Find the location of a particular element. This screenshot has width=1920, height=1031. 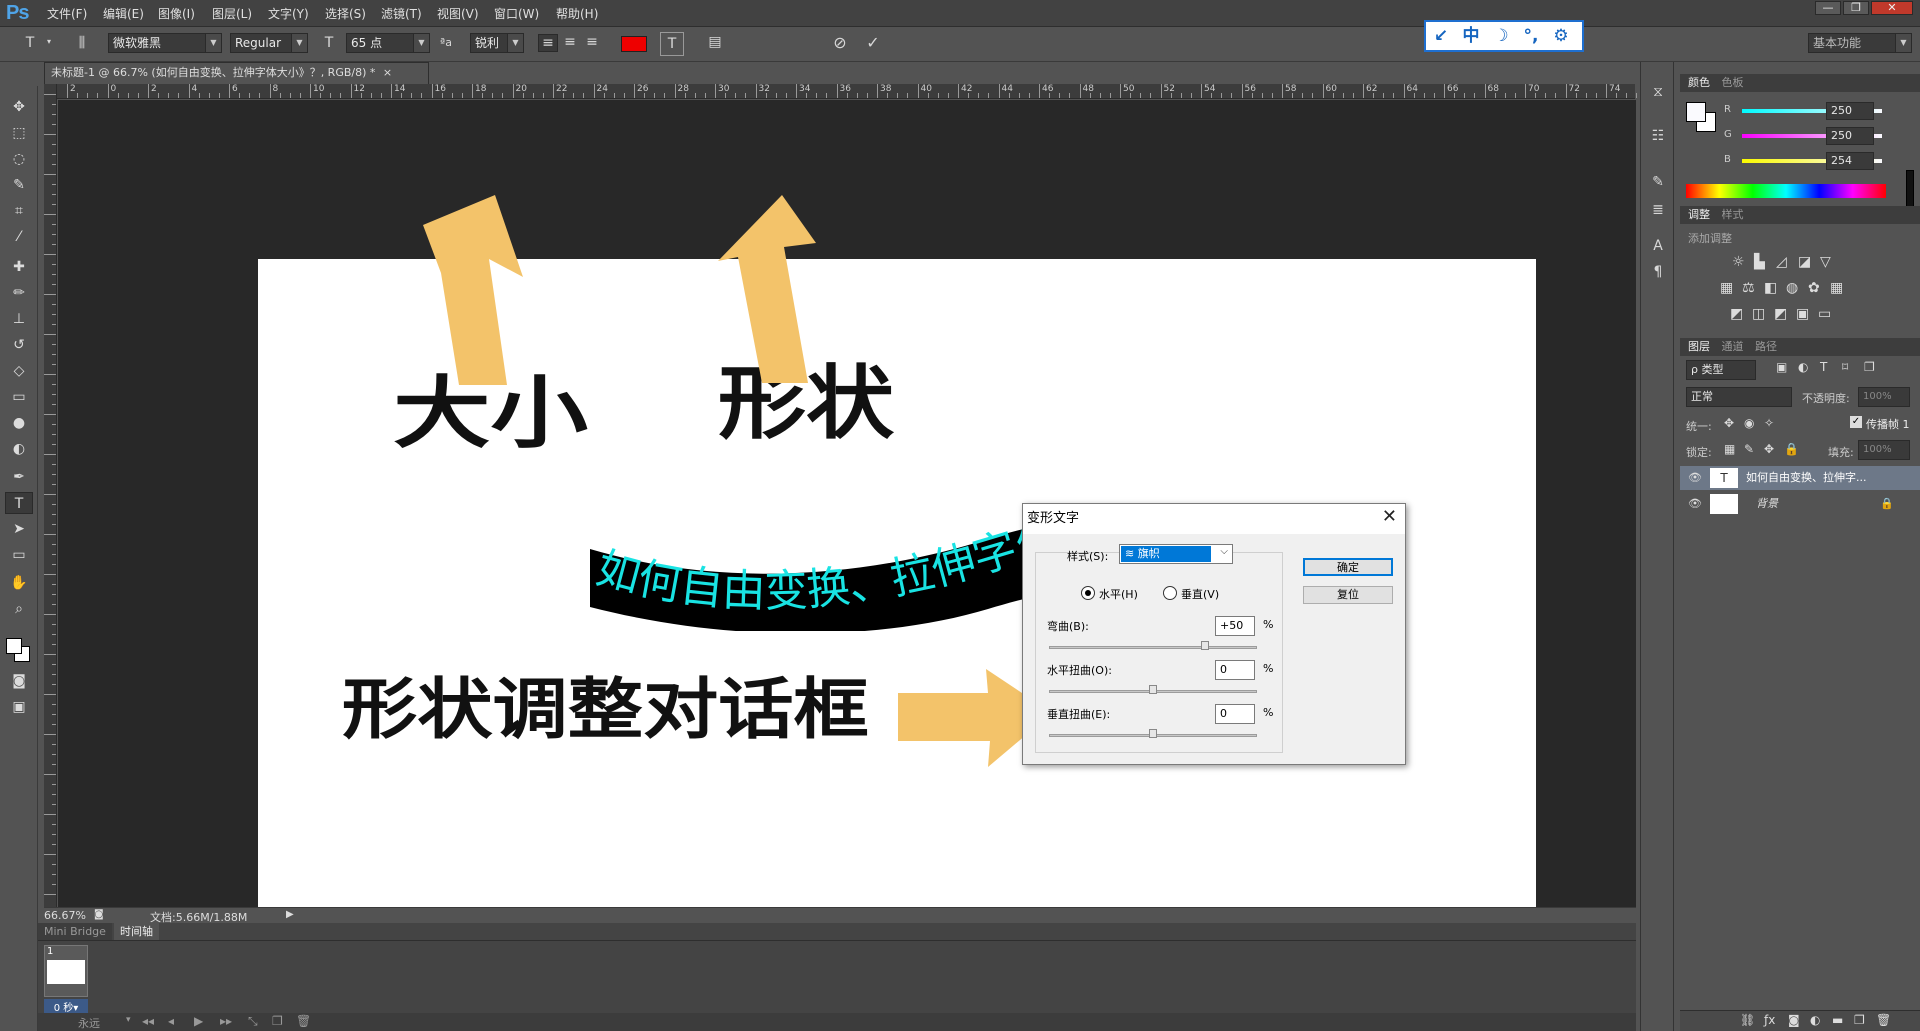

color-balance-icon: ⚖ is located at coordinates (1748, 288).